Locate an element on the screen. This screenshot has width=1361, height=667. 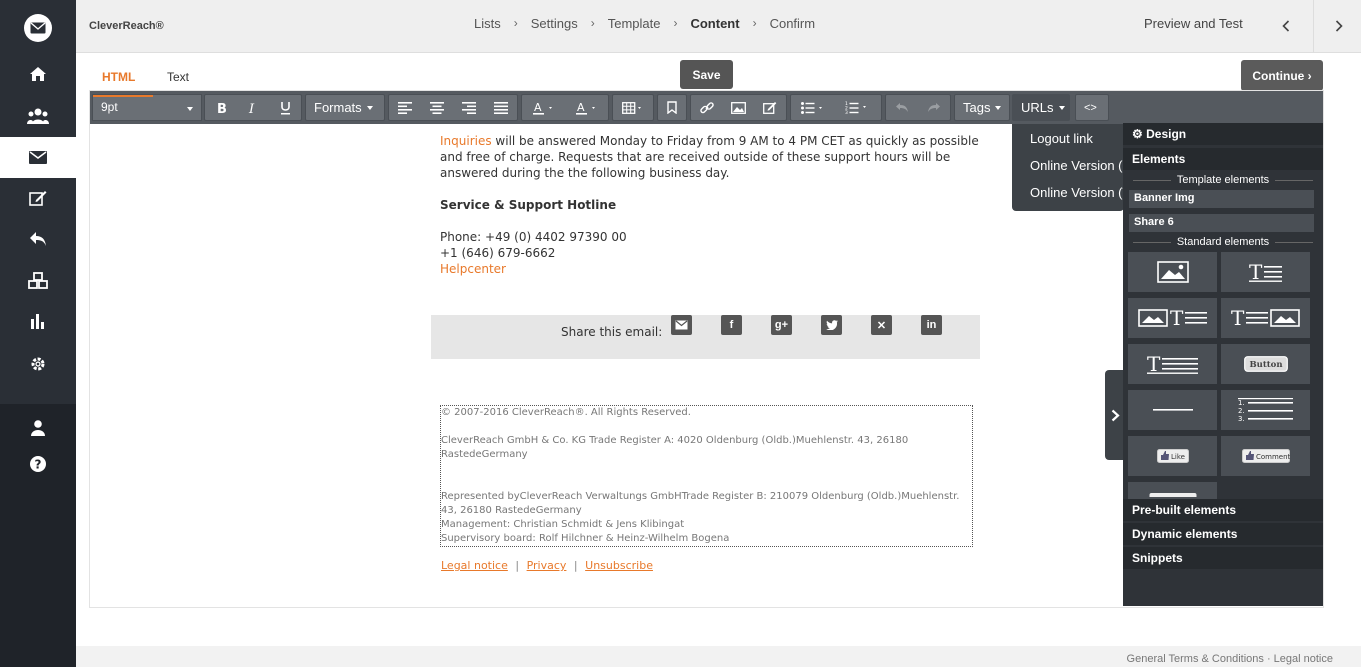
step-lists: Lists is located at coordinates (487, 23).